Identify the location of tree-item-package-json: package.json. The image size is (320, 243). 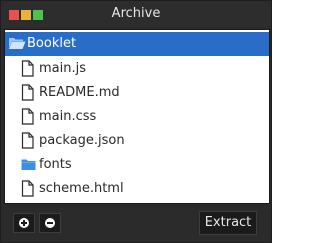
(137, 141).